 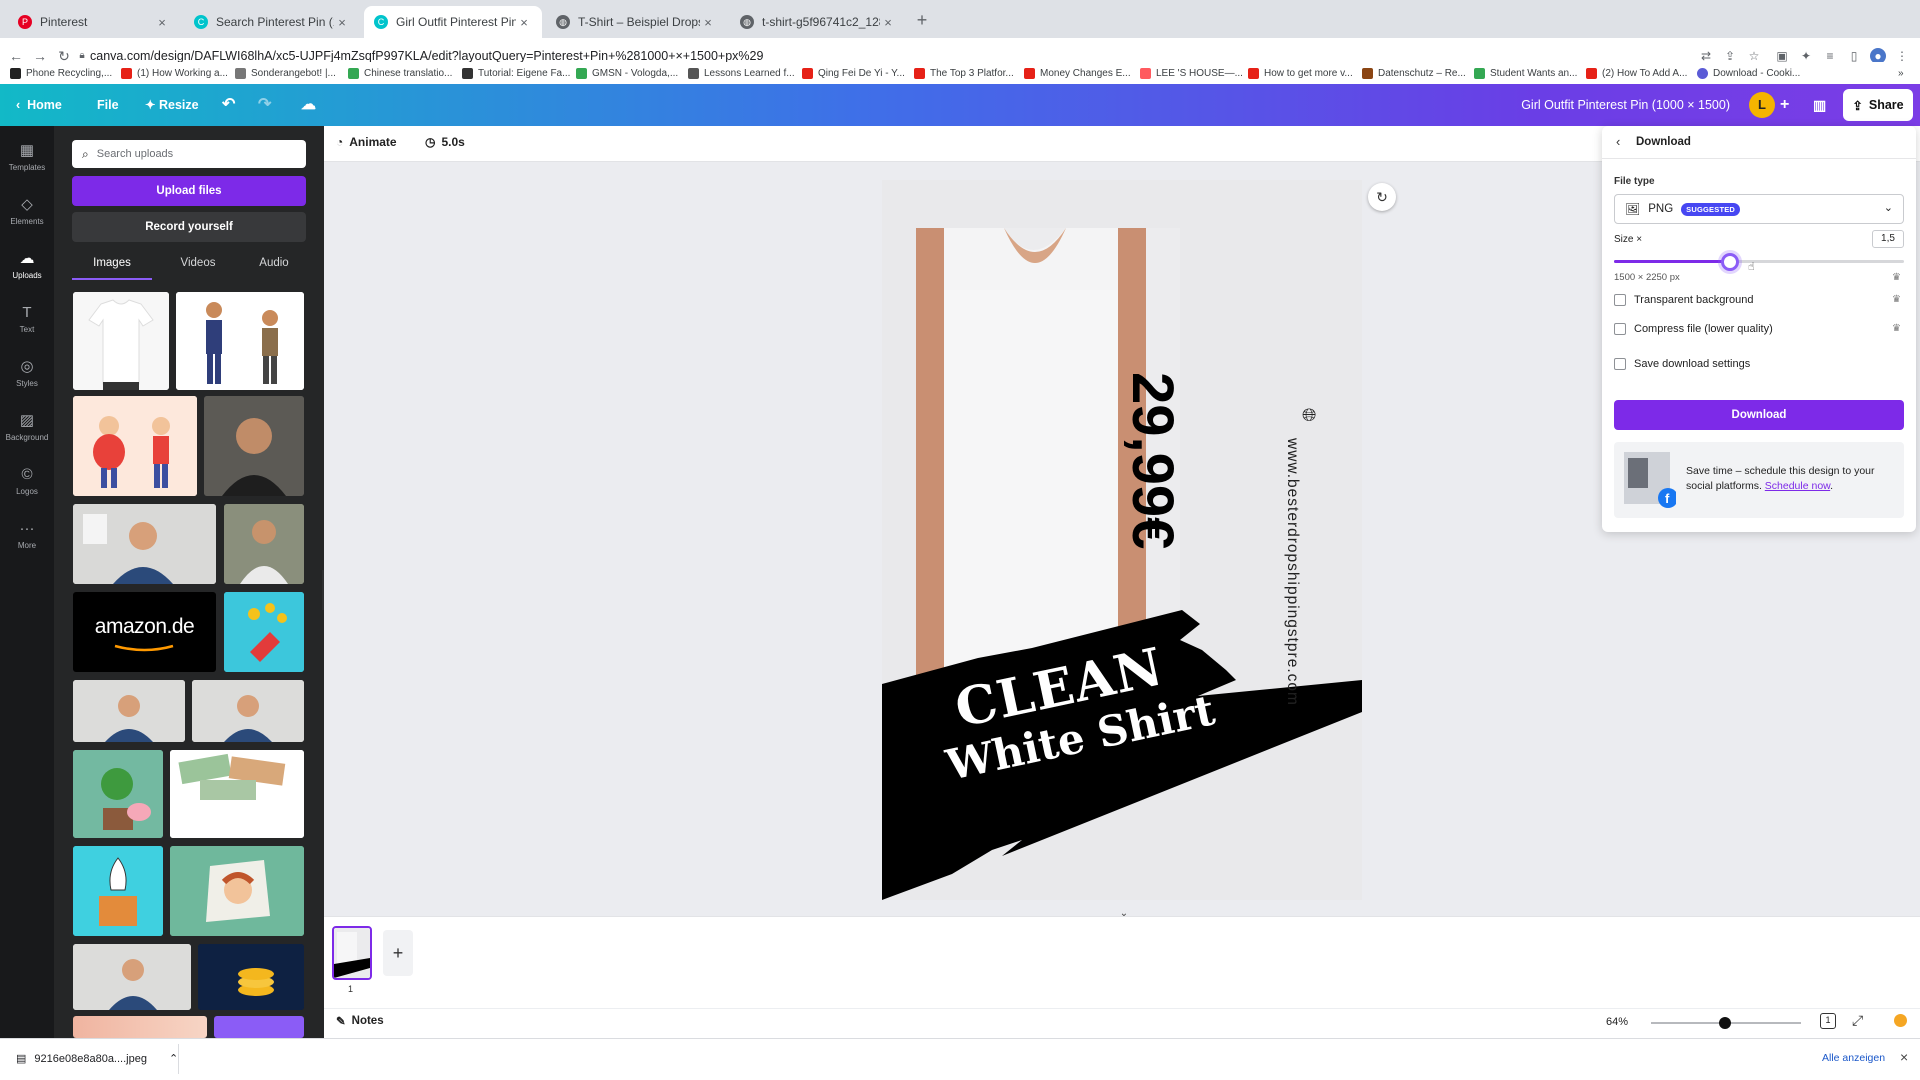 I want to click on chevron-up-icon: ⌃, so click(x=173, y=1058).